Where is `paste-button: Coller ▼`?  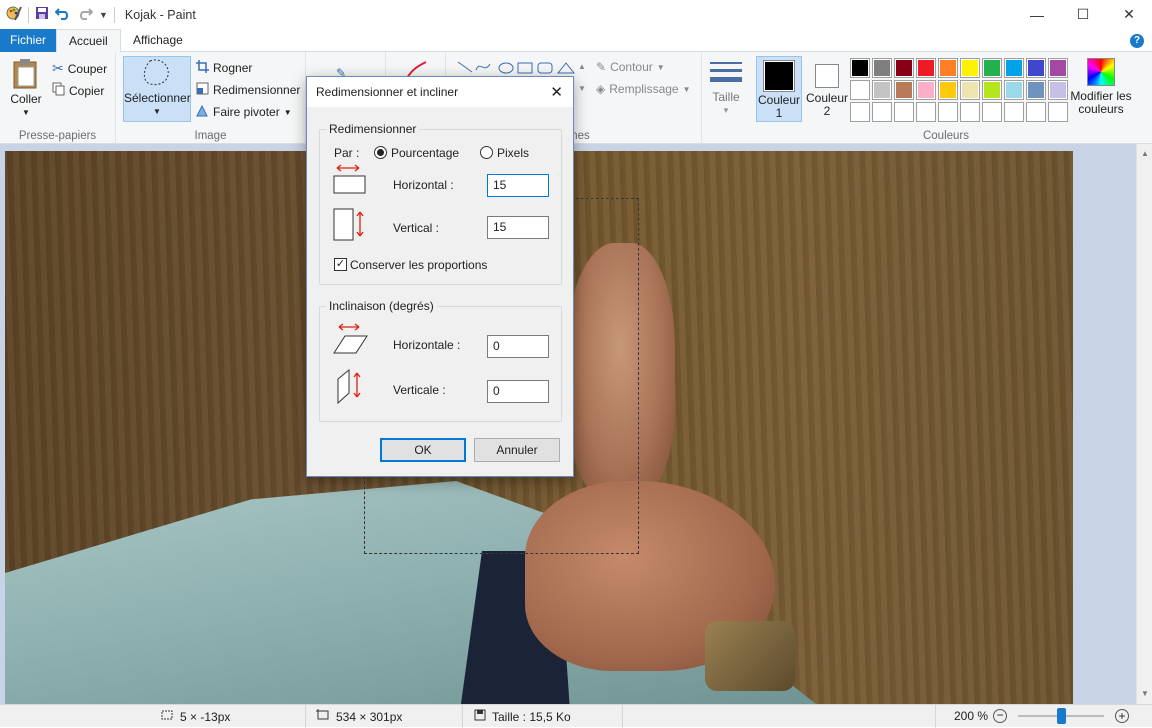
paste-button: Coller ▼ is located at coordinates (26, 88).